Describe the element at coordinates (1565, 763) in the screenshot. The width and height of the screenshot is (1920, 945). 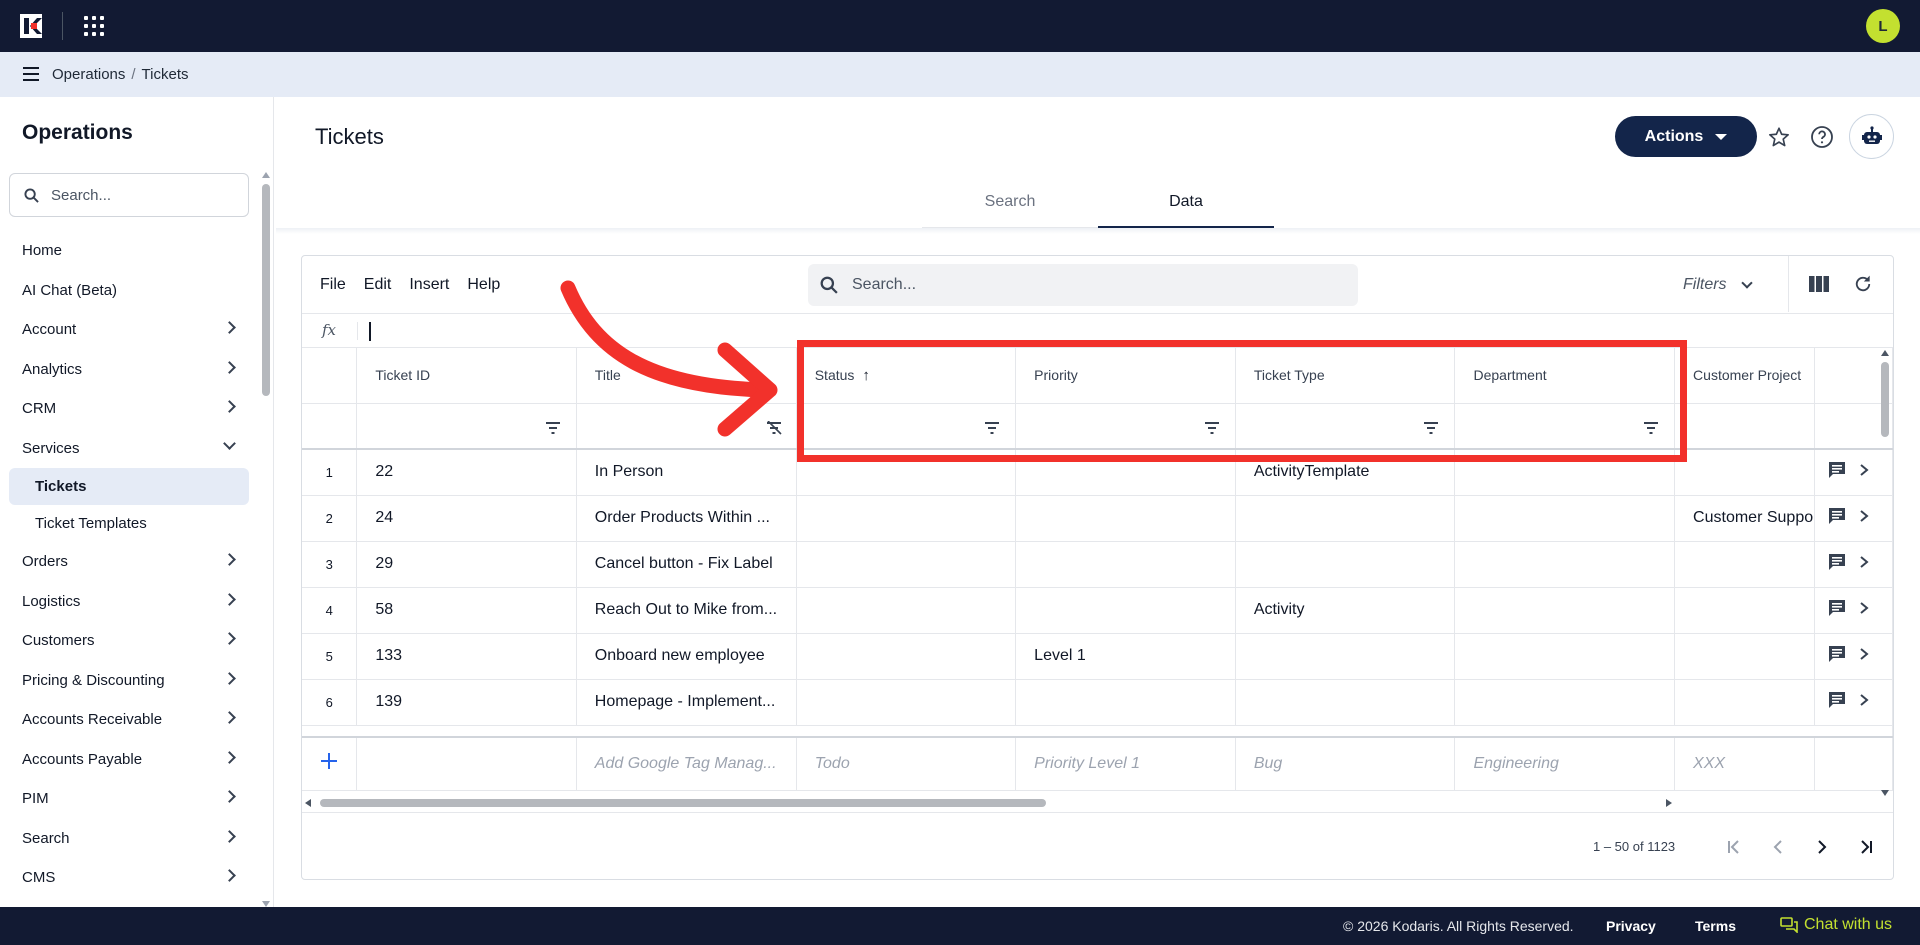
I see `add-row-field: Engineering` at that location.